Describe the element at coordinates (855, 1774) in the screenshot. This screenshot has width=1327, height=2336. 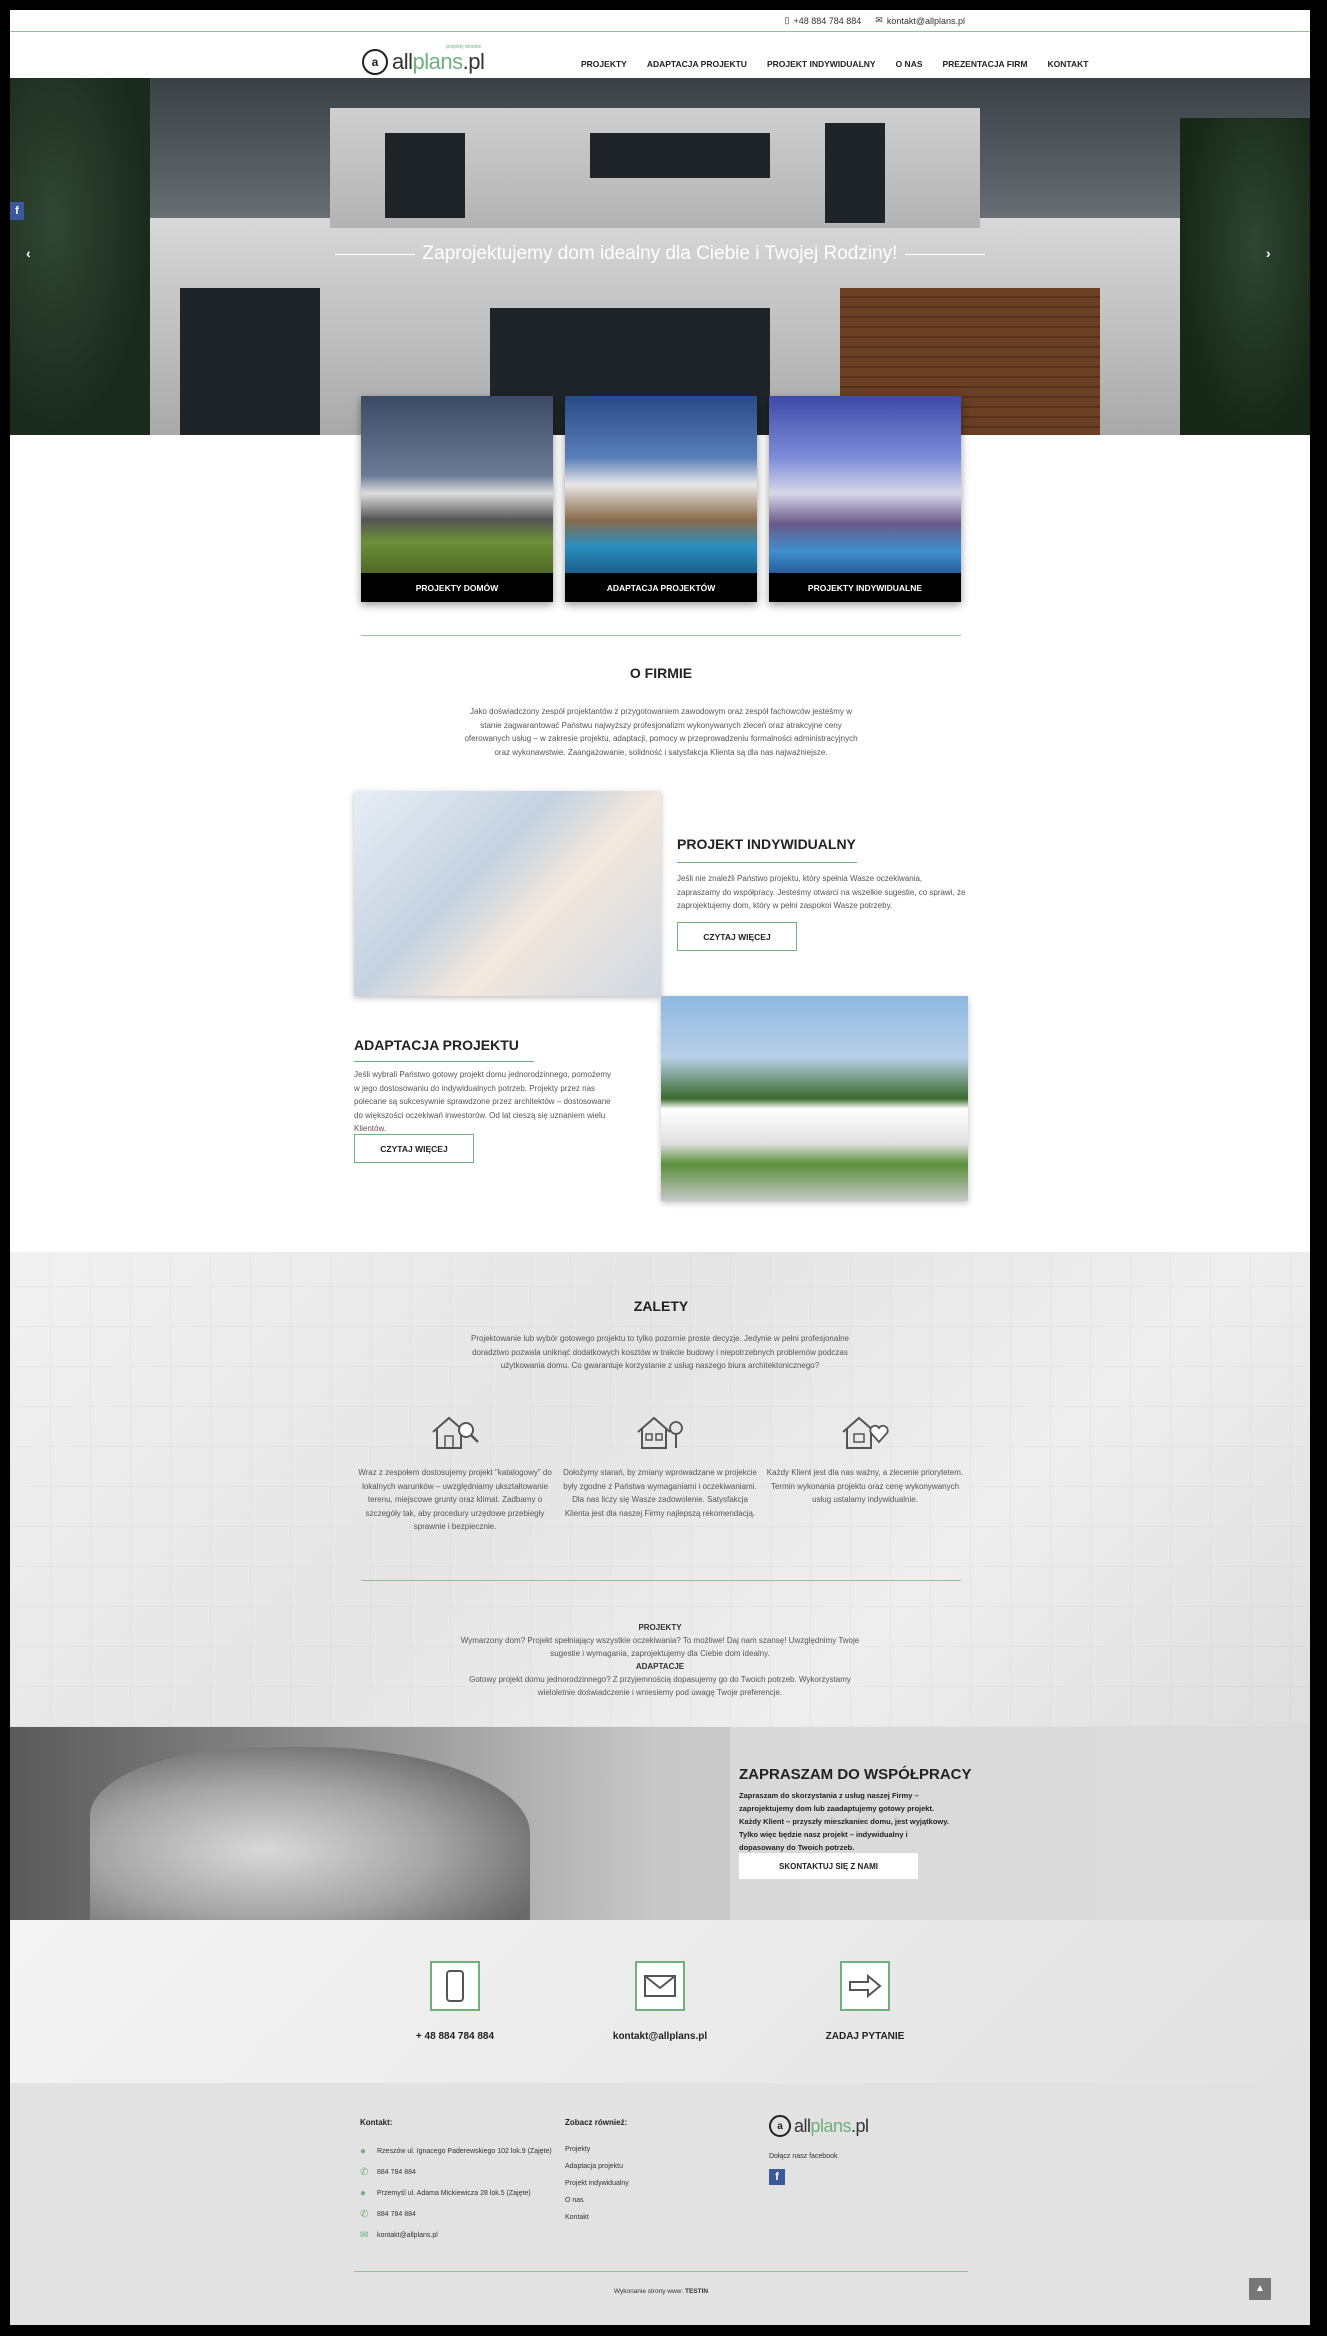
I see `cta-title: ZAPRASZAM DO WSPÓŁPRACY` at that location.